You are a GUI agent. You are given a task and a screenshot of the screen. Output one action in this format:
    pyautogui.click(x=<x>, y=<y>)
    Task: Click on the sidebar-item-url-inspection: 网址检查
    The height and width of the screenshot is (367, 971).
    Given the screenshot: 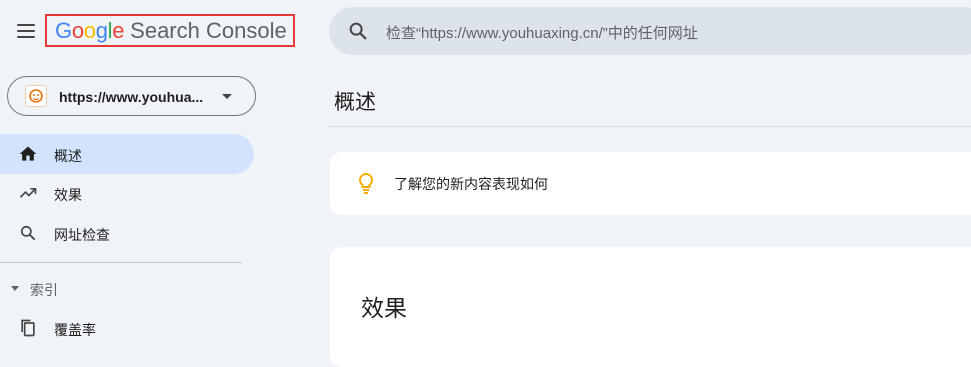 What is the action you would take?
    pyautogui.click(x=127, y=233)
    